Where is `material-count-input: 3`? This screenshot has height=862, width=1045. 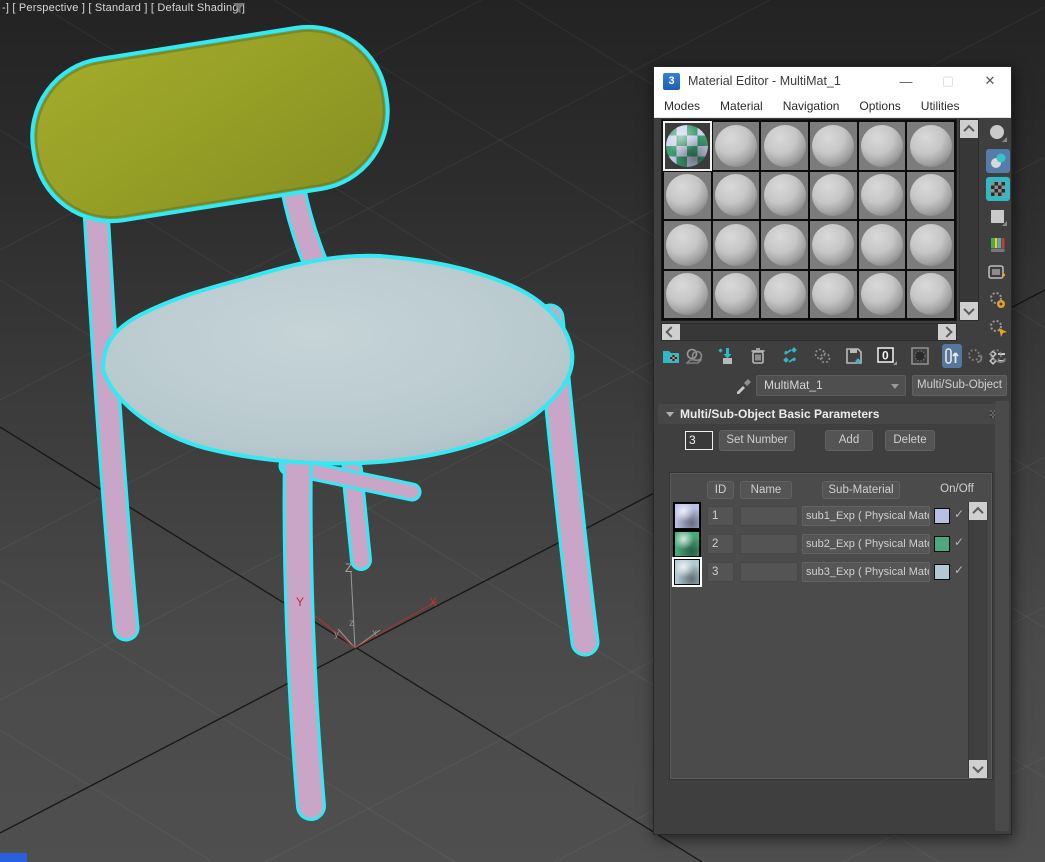
material-count-input: 3 is located at coordinates (699, 440).